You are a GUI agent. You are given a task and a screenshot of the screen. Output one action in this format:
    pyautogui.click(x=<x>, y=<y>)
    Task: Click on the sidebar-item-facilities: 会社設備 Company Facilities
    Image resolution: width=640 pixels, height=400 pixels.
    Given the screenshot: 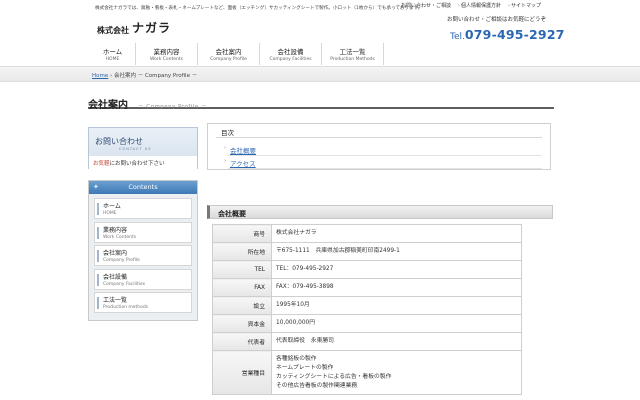 What is the action you would take?
    pyautogui.click(x=143, y=279)
    